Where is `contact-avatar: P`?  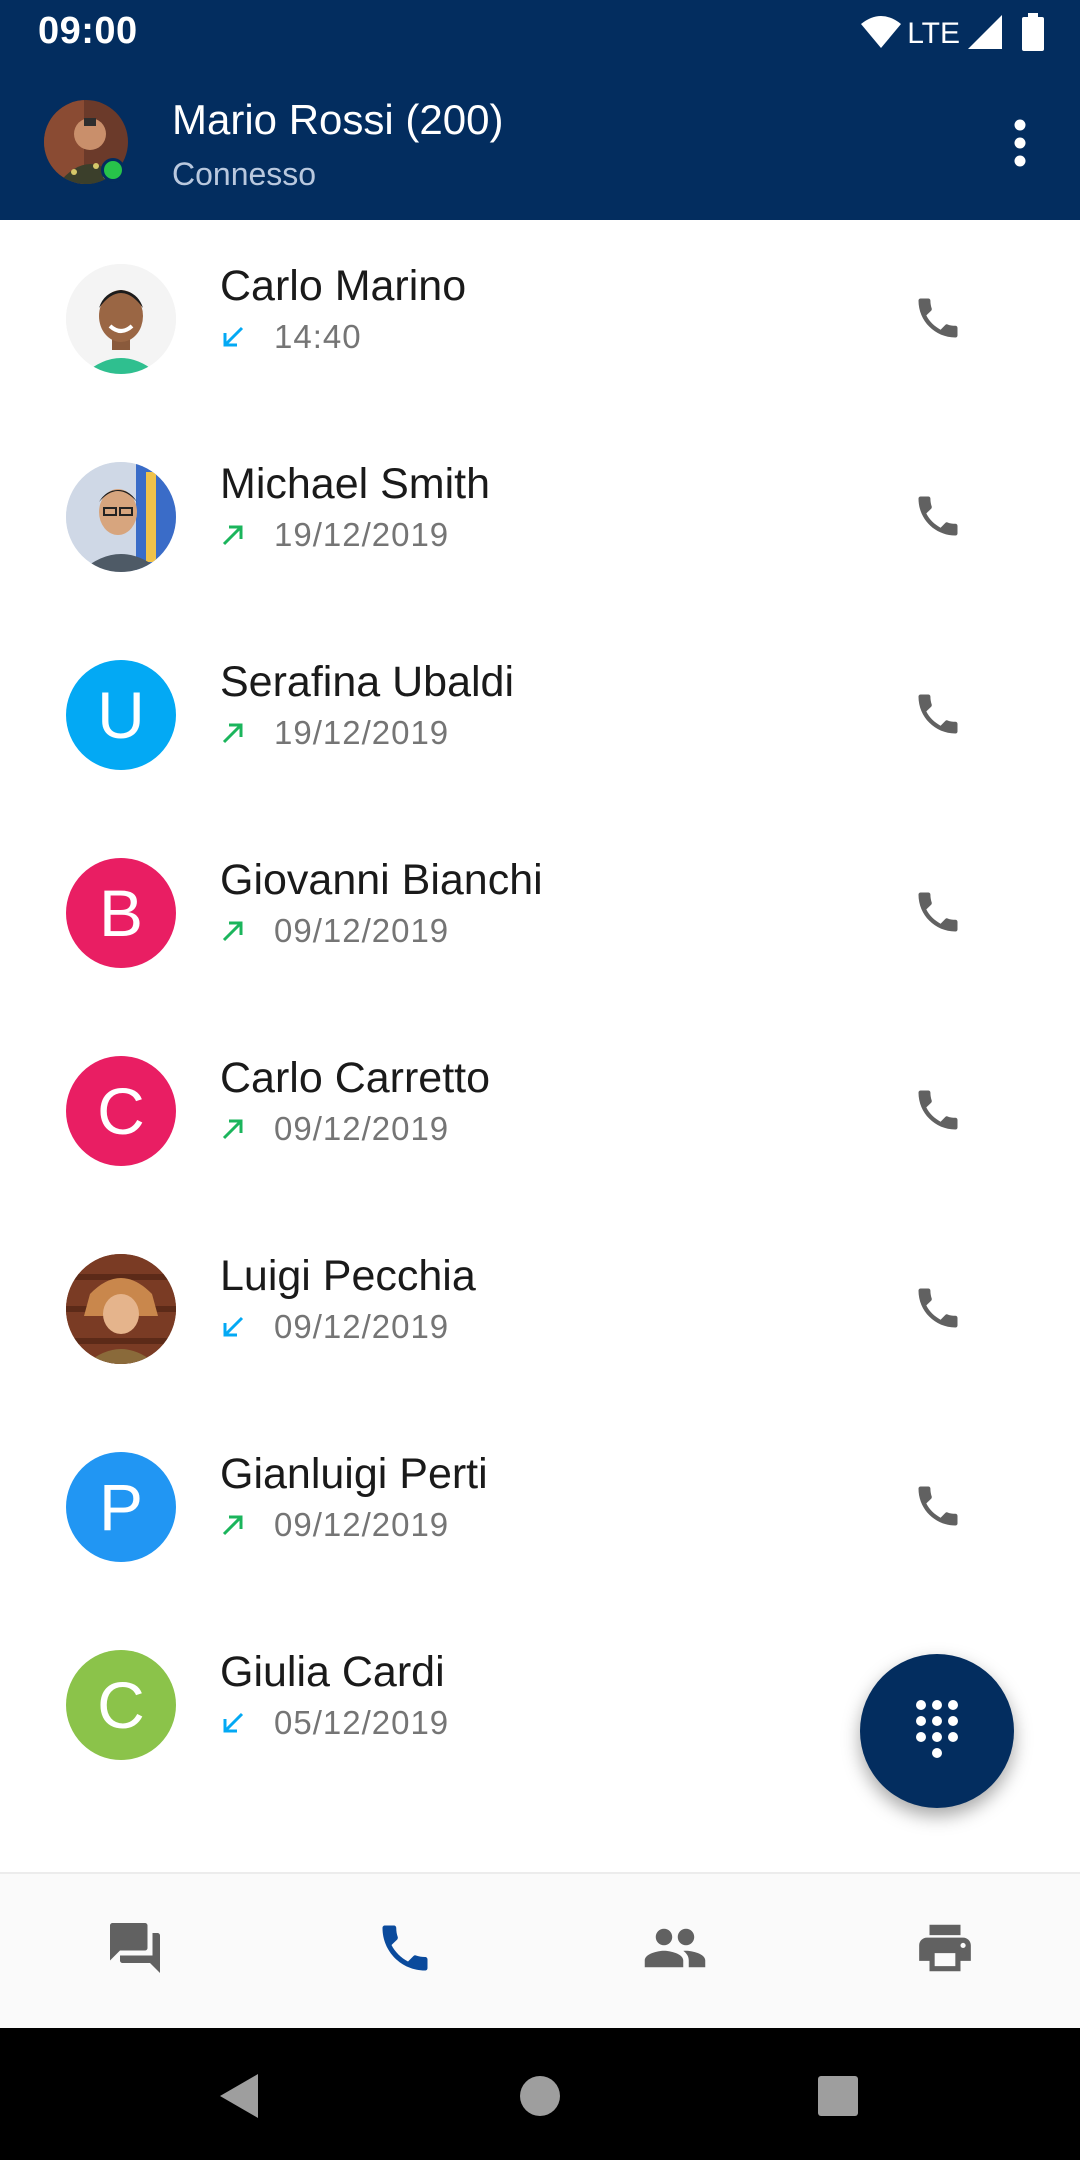 contact-avatar: P is located at coordinates (121, 1507).